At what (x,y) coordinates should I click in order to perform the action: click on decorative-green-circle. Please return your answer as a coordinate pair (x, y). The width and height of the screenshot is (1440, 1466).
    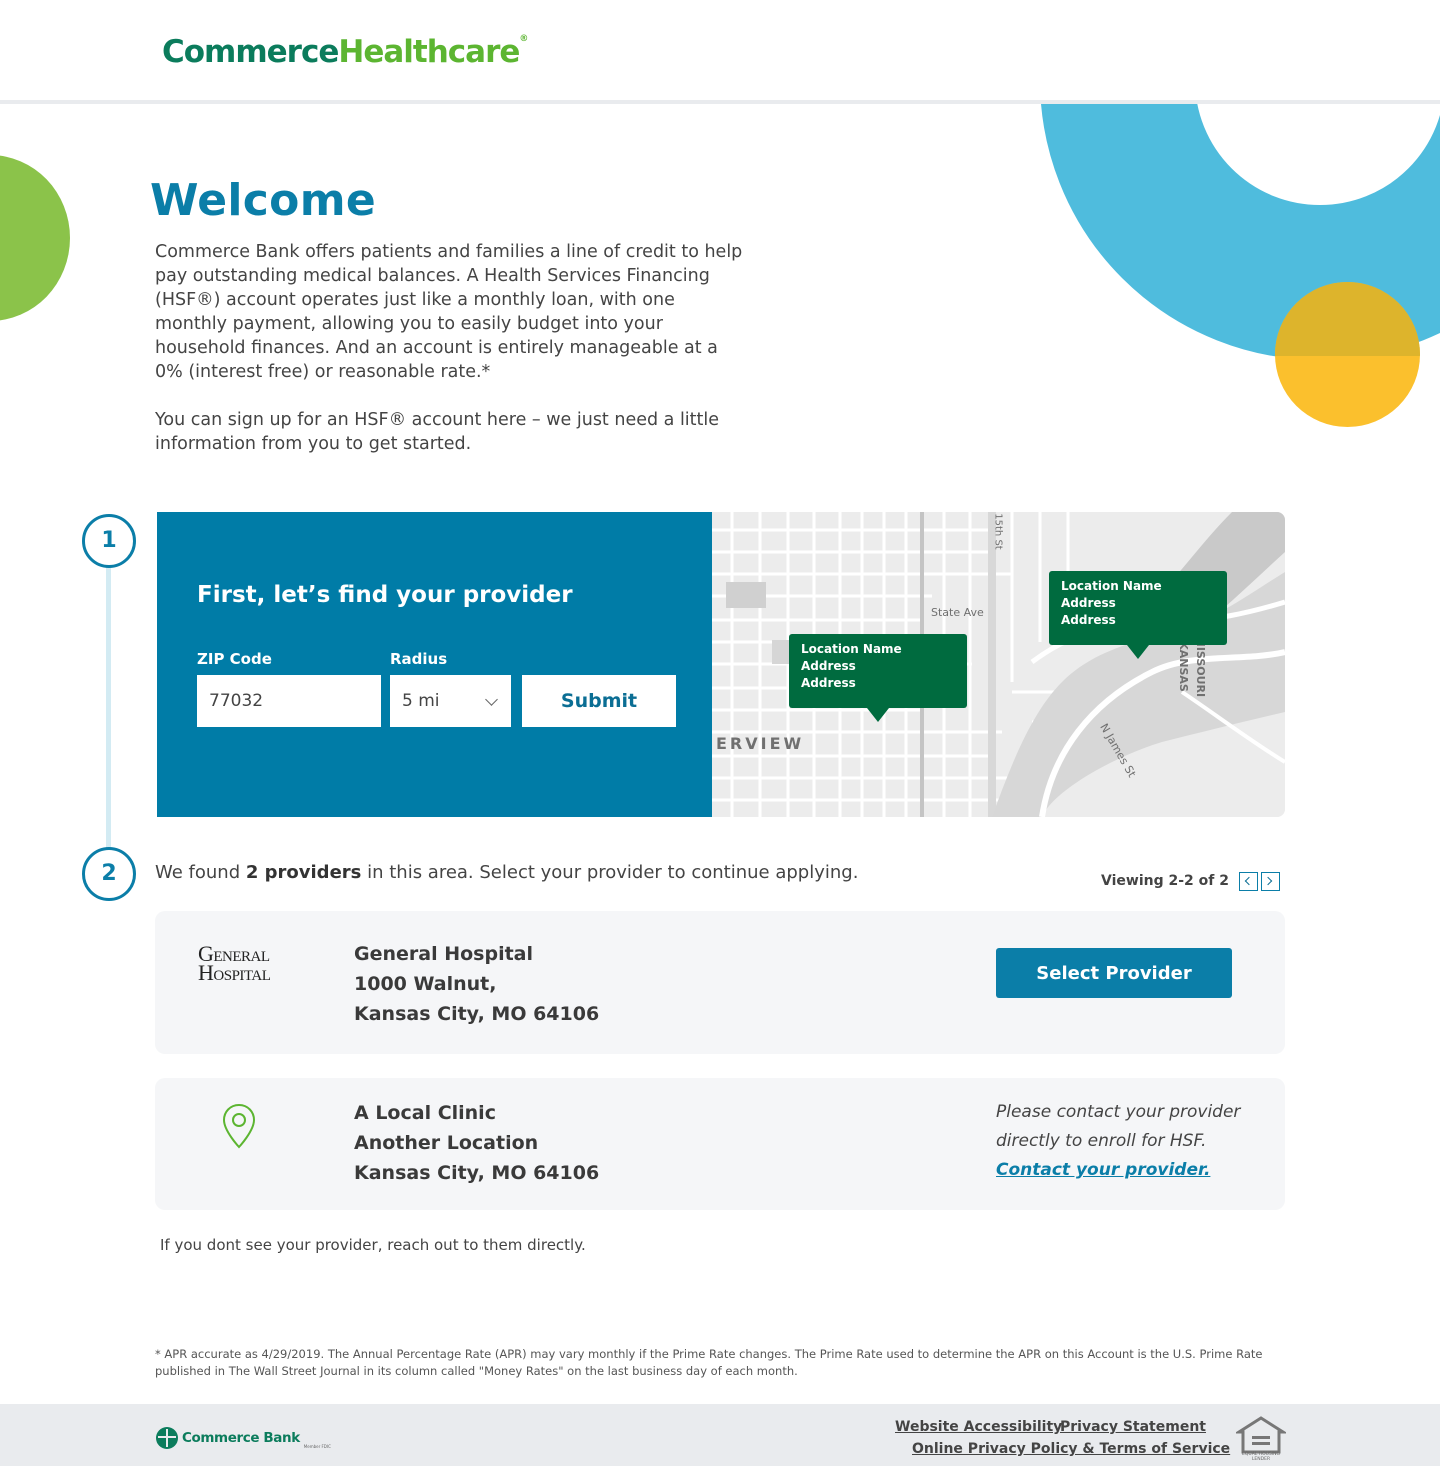
    Looking at the image, I should click on (35, 238).